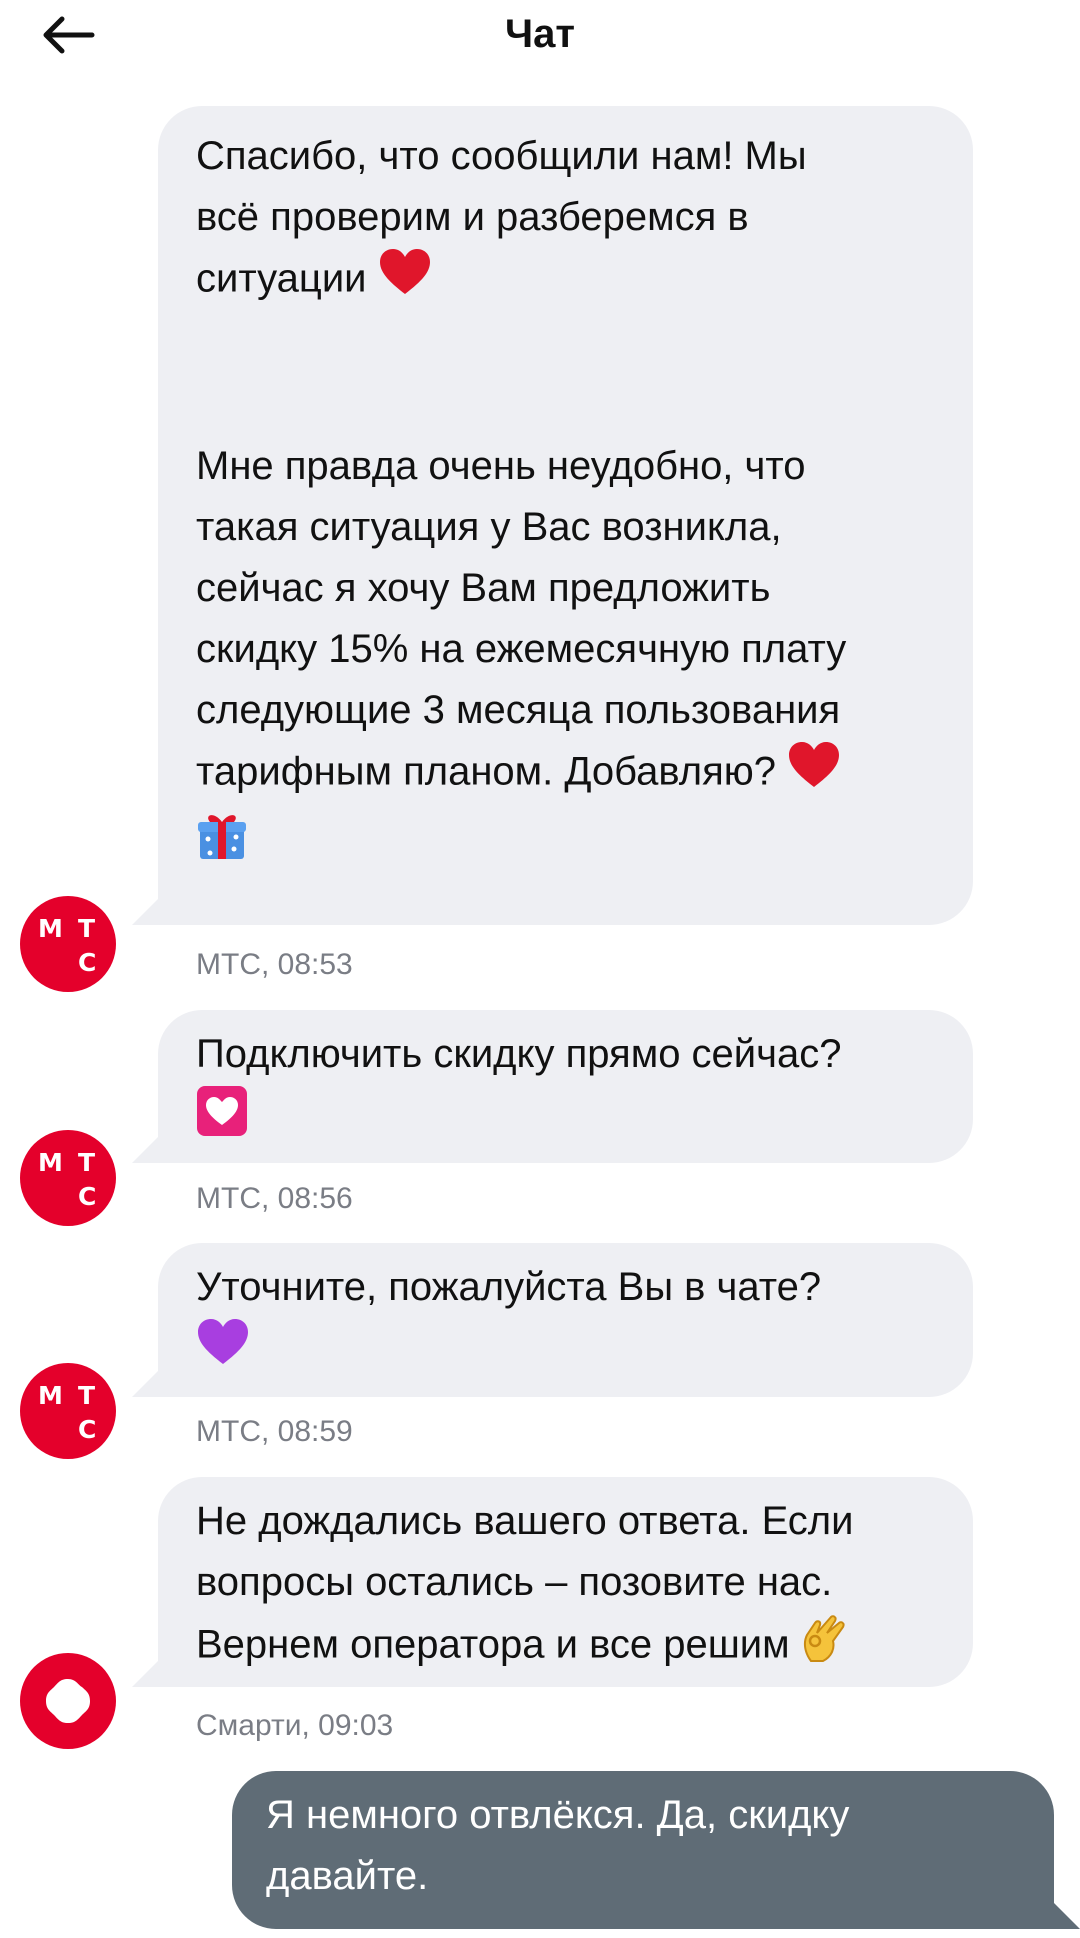  I want to click on chat-header: Чат, so click(540, 35).